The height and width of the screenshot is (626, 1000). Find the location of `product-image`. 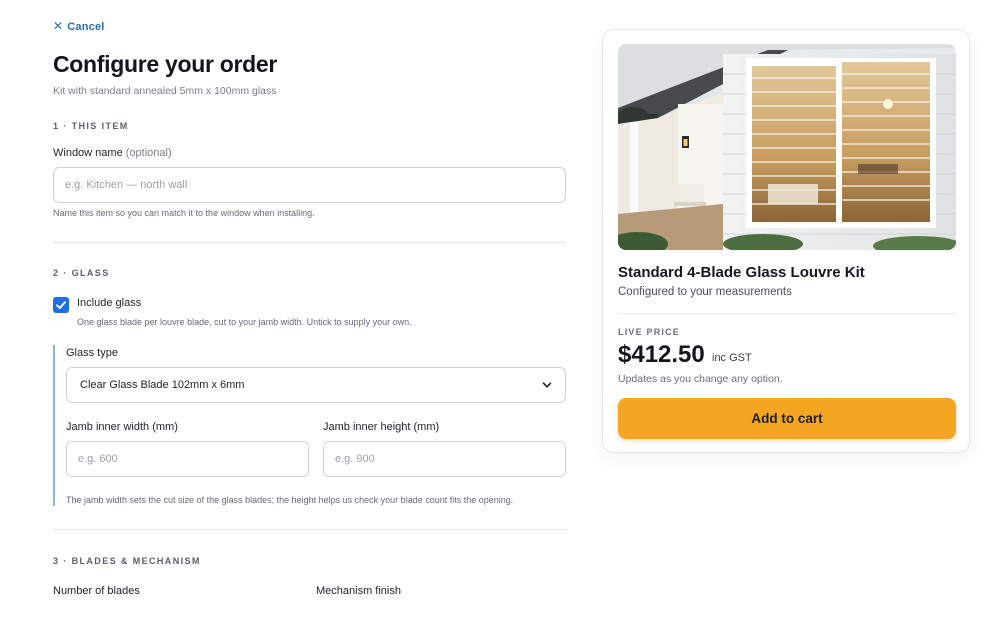

product-image is located at coordinates (787, 147).